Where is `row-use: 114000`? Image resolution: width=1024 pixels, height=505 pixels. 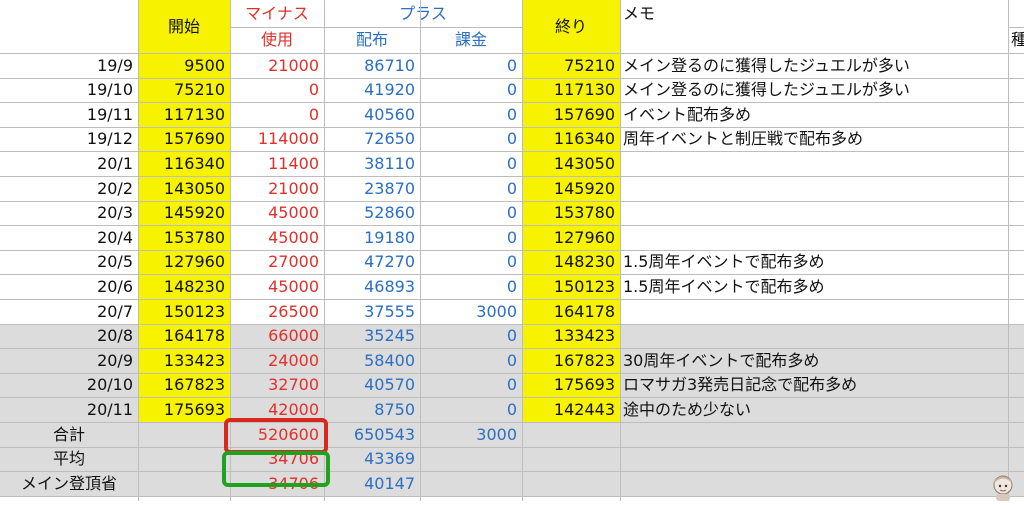 row-use: 114000 is located at coordinates (288, 138).